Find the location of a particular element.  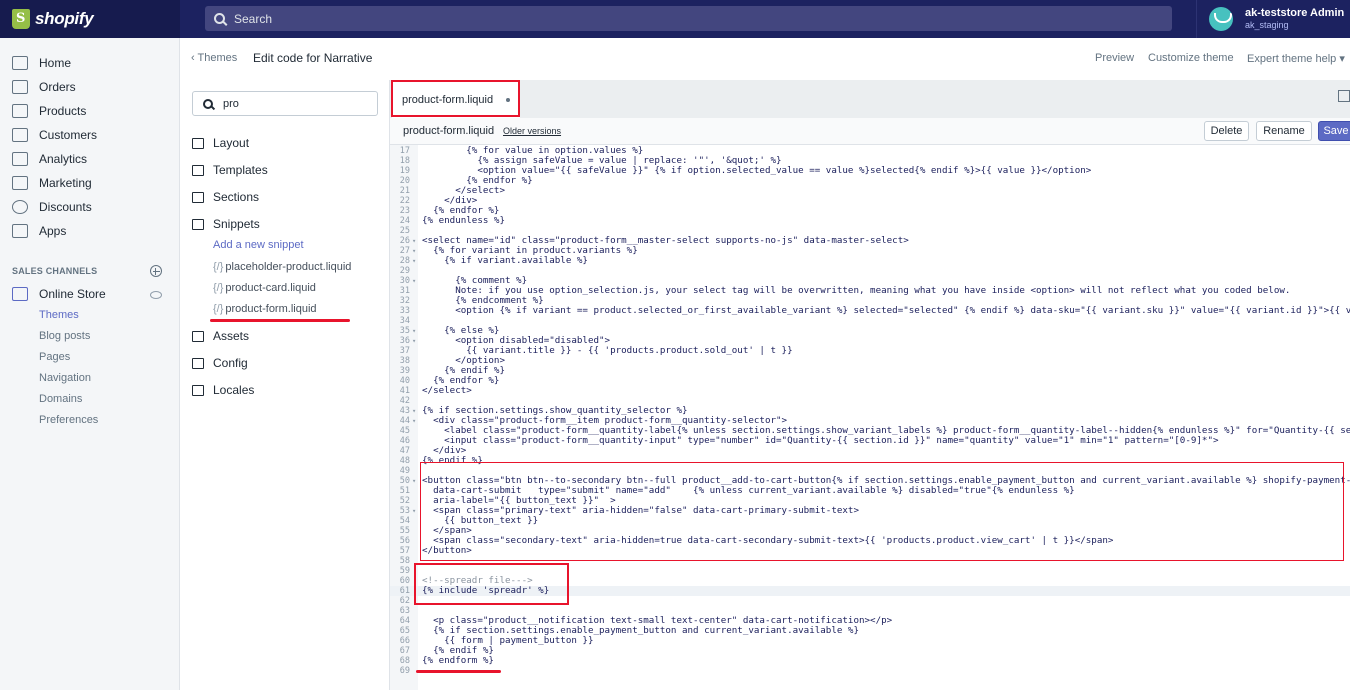

folder-layout: Layout is located at coordinates (220, 143).